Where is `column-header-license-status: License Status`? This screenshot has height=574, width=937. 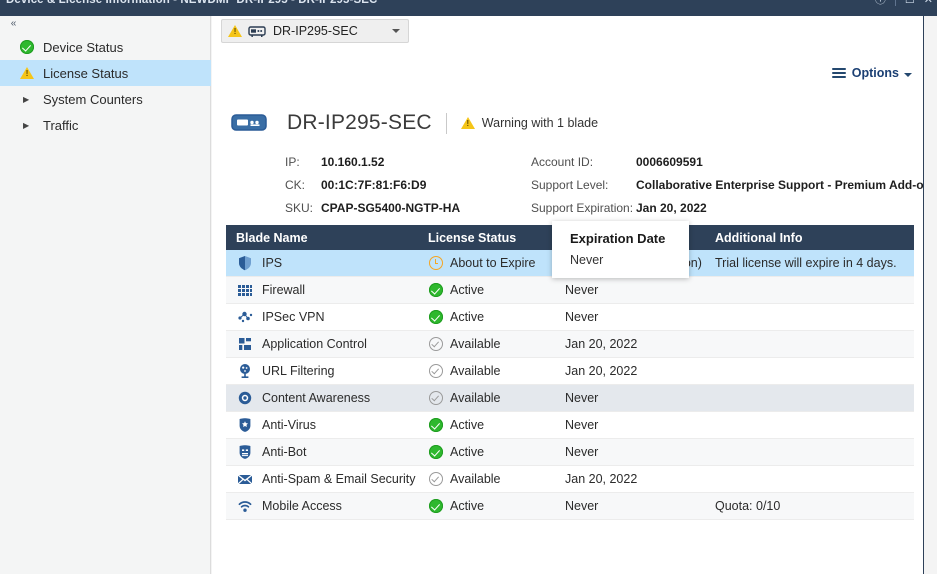 column-header-license-status: License Status is located at coordinates (486, 238).